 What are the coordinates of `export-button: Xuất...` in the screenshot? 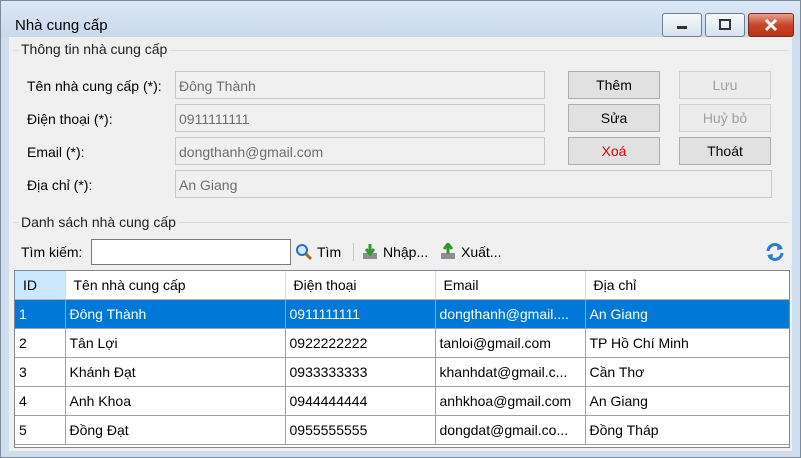 It's located at (470, 252).